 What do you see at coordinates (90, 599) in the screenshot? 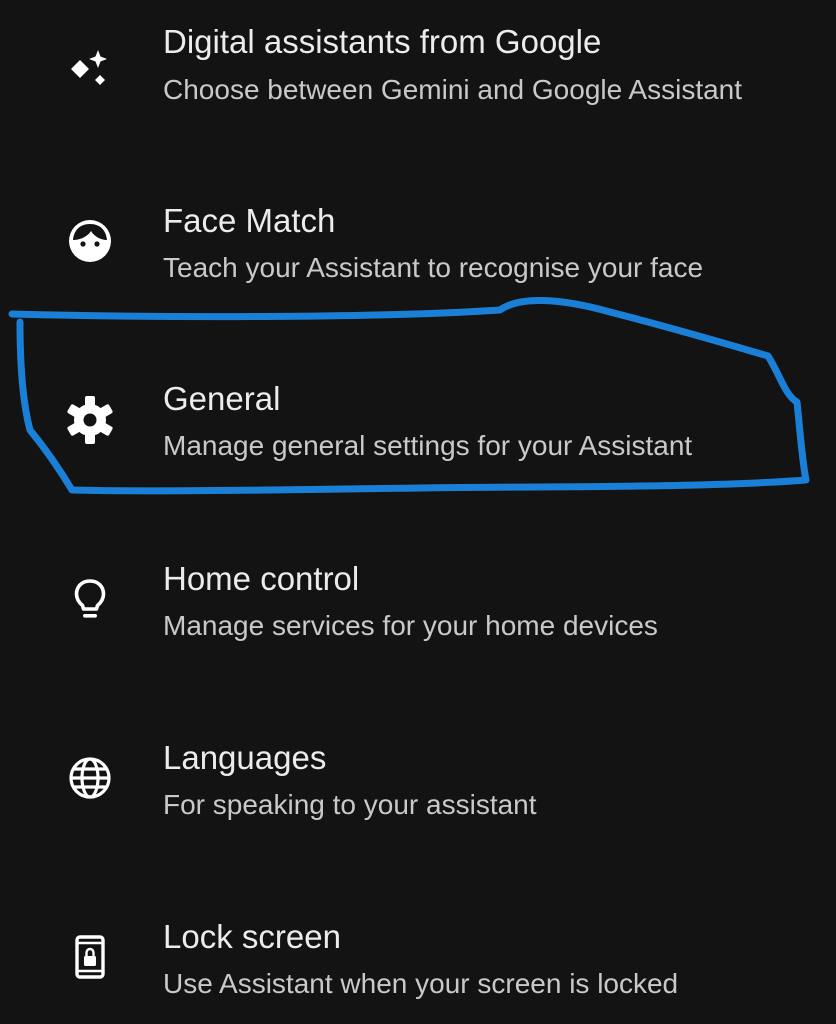
I see `lightbulb-icon` at bounding box center [90, 599].